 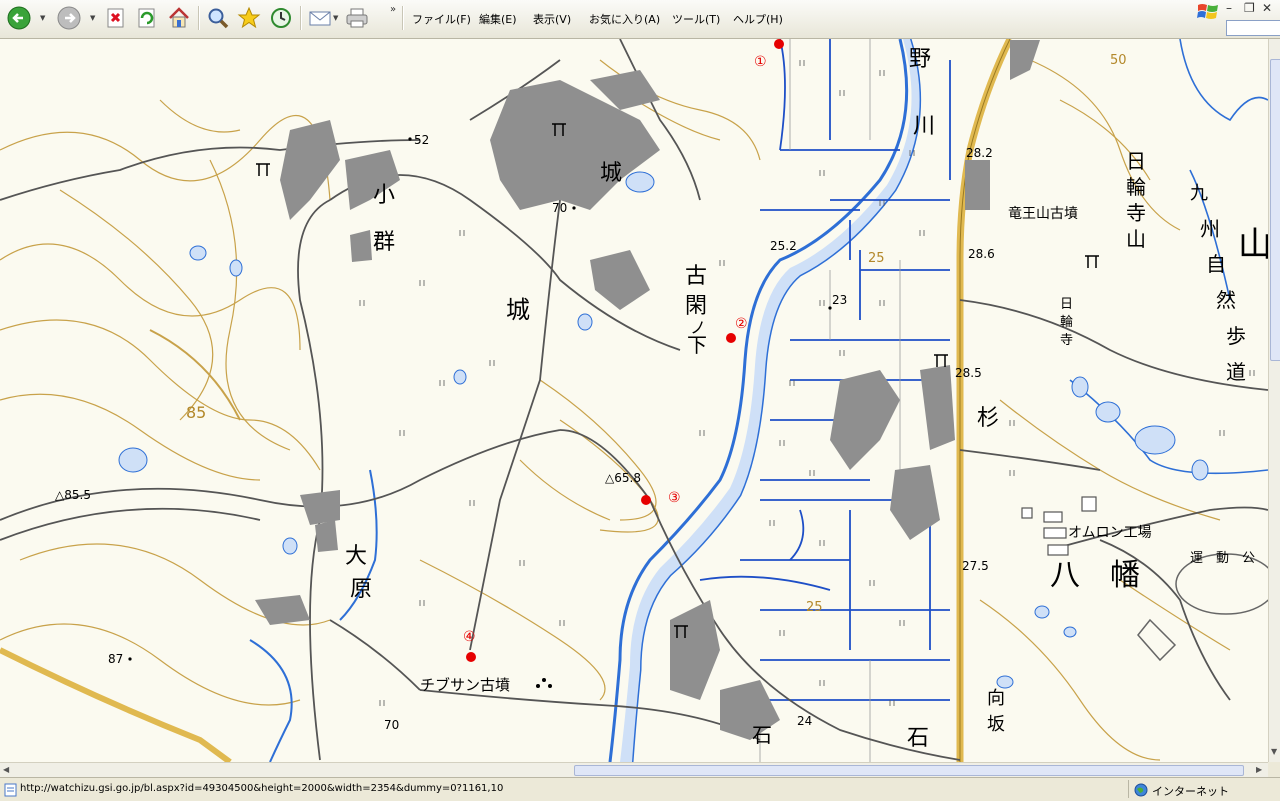 What do you see at coordinates (1141, 791) in the screenshot?
I see `internet-zone-icon` at bounding box center [1141, 791].